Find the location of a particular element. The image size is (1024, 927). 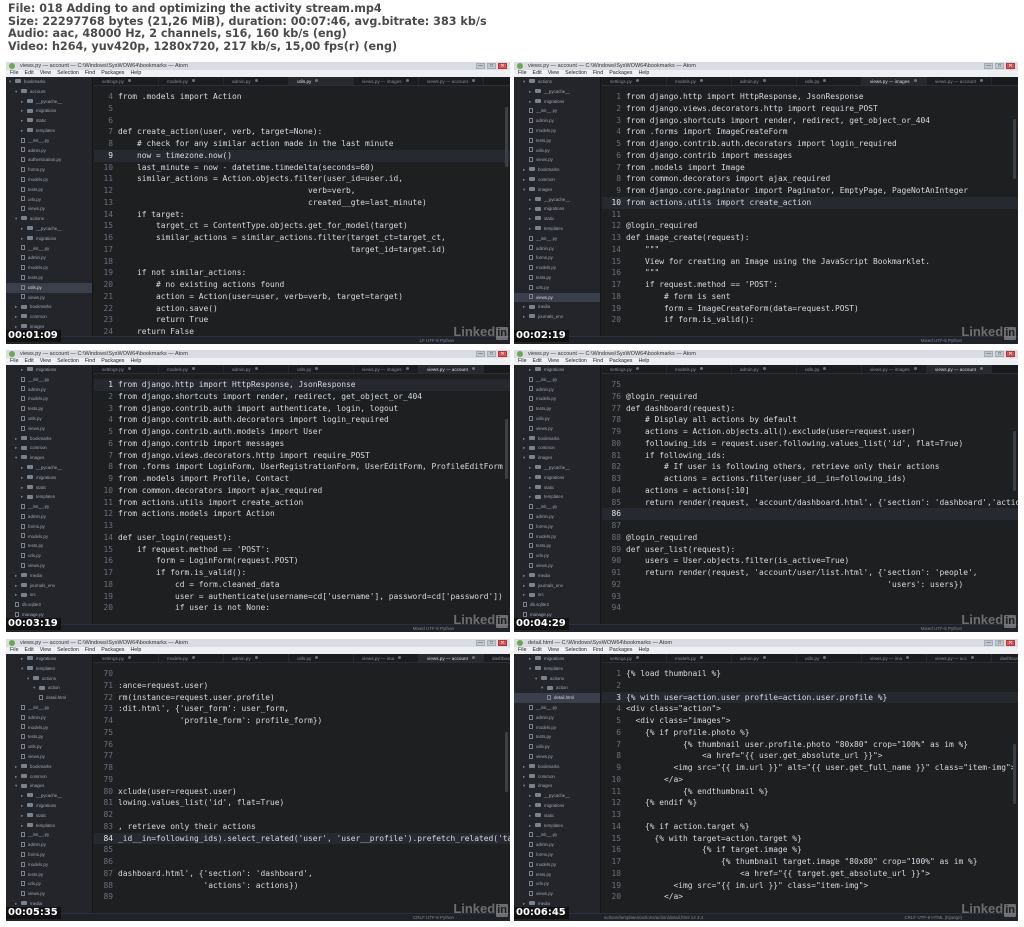

editor-tab: admin.py is located at coordinates (256, 369).